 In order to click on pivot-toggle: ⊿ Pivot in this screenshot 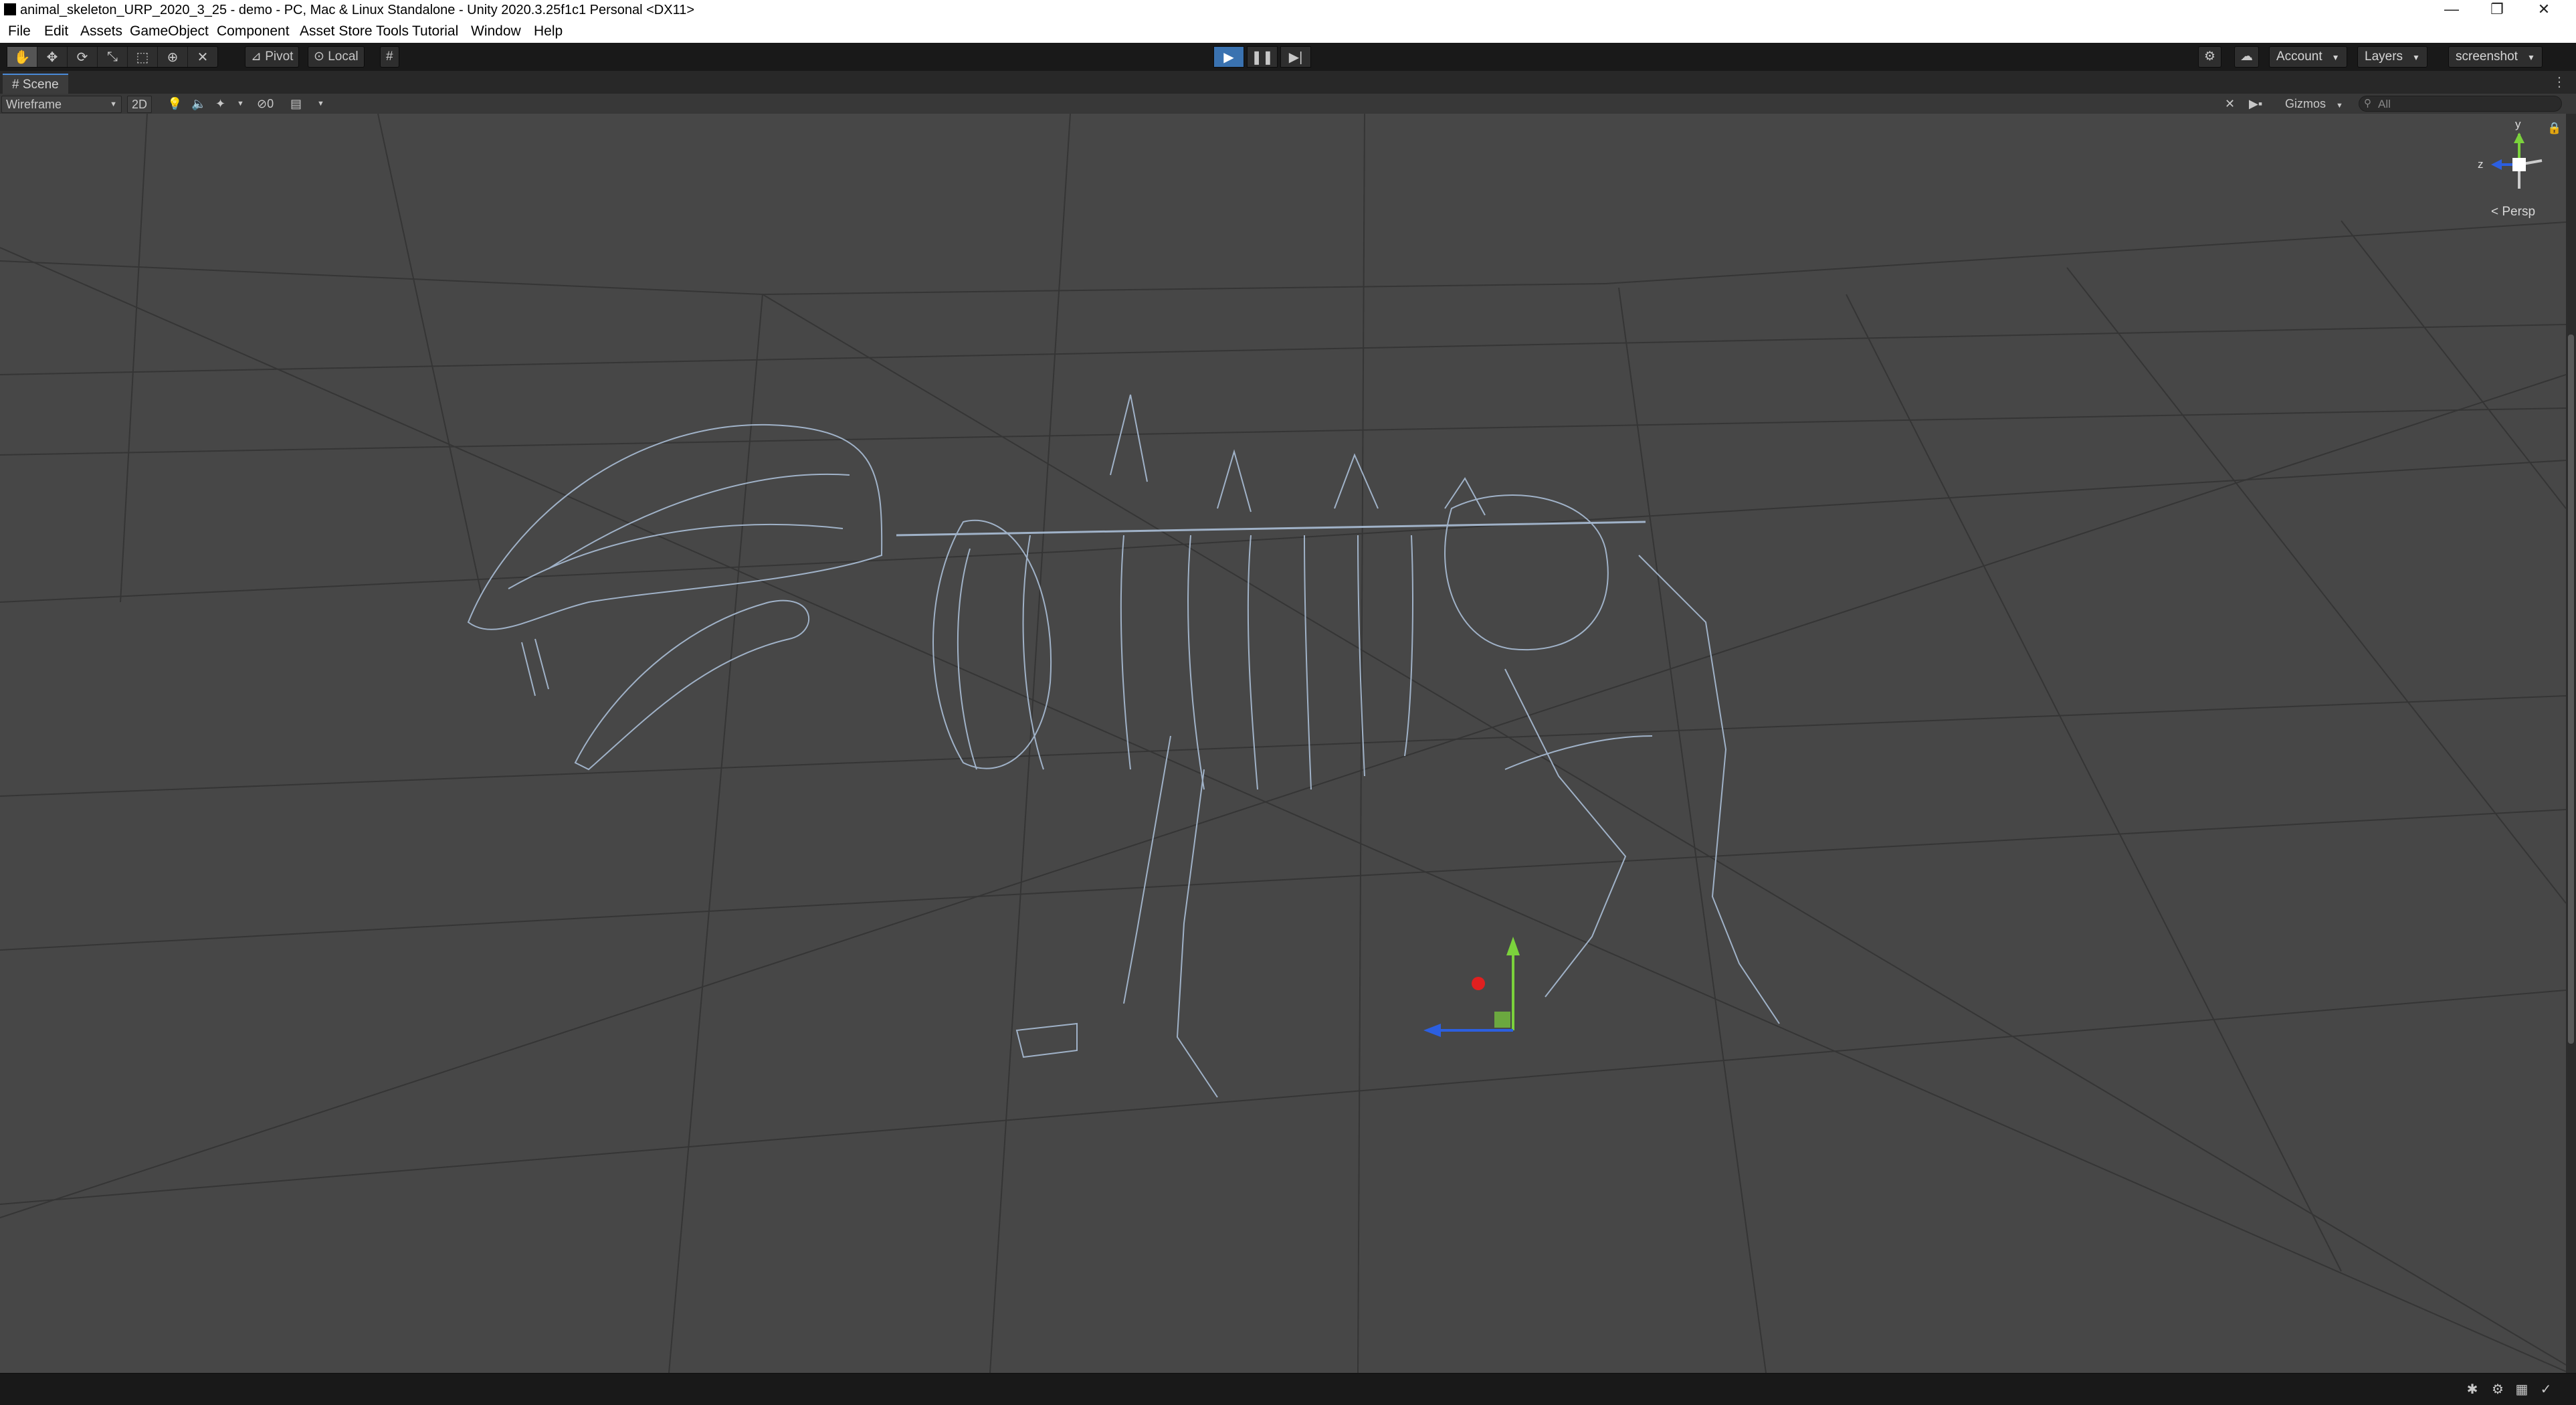, I will do `click(272, 57)`.